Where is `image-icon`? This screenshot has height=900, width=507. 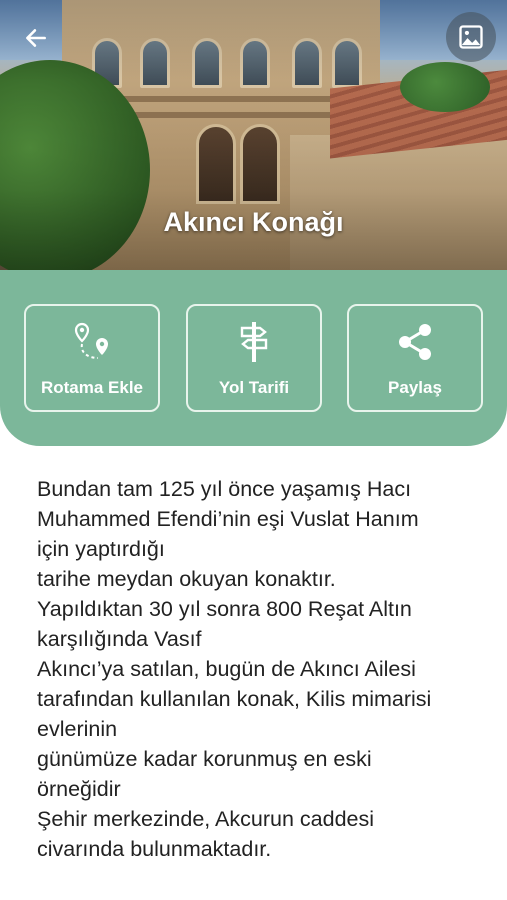
image-icon is located at coordinates (471, 37).